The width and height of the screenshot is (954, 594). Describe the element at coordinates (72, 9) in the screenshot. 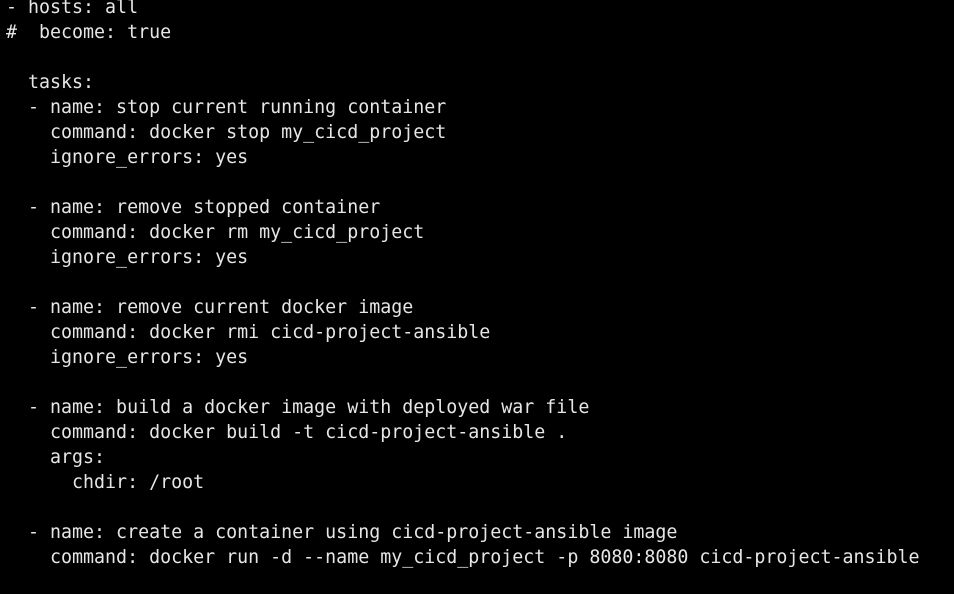

I see `code-line: - hosts: all` at that location.